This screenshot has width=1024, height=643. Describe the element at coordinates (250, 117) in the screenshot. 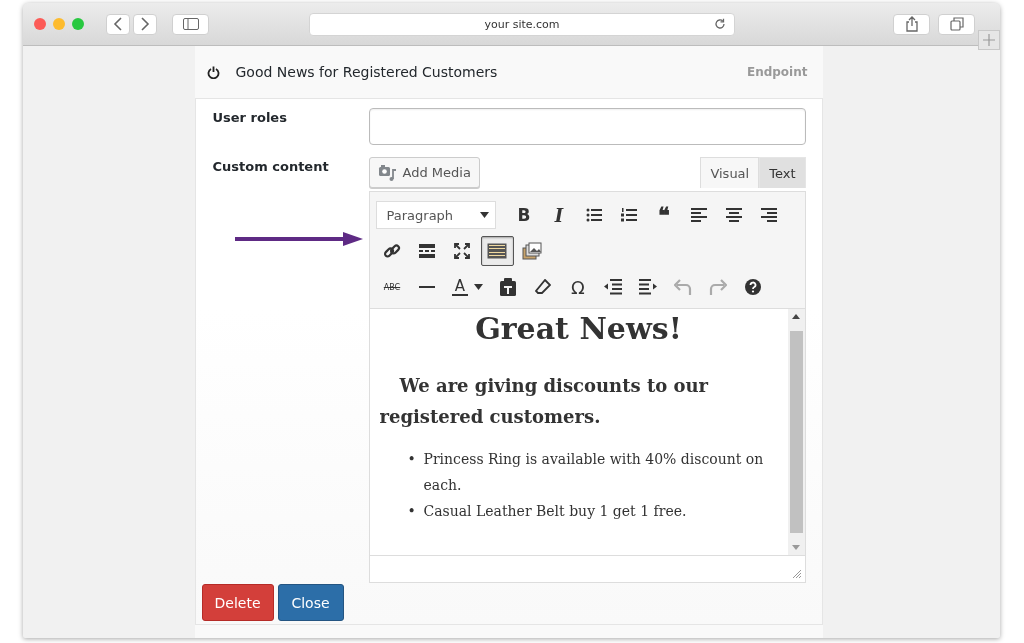

I see `user-roles-label: User roles` at that location.